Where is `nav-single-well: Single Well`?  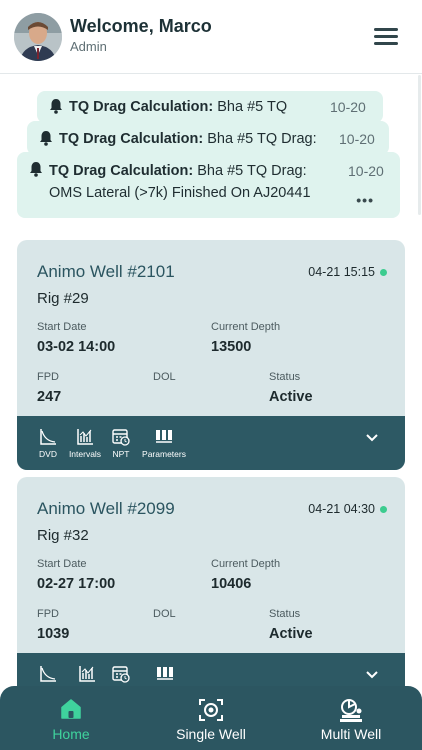
nav-single-well: Single Well is located at coordinates (211, 718).